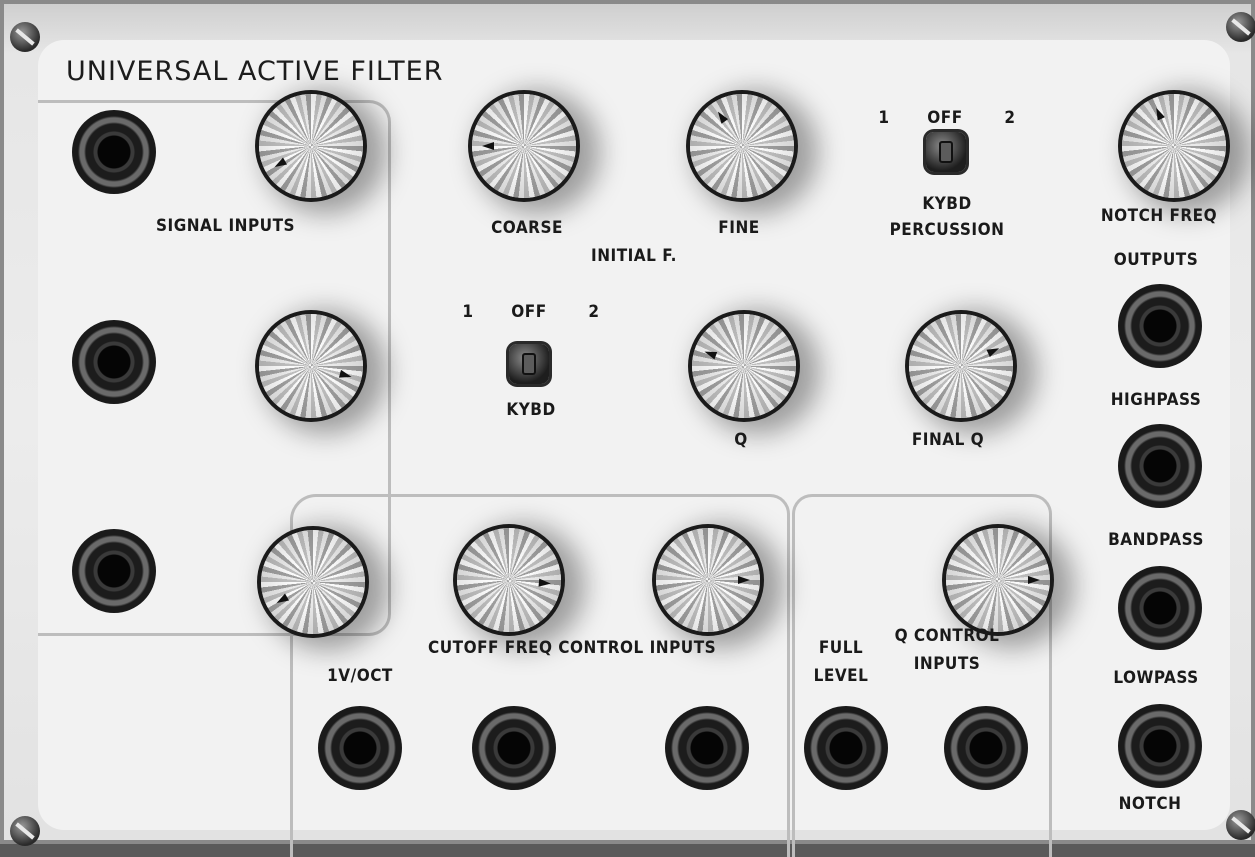 The image size is (1255, 857). I want to click on coarse-label: COARSE, so click(527, 228).